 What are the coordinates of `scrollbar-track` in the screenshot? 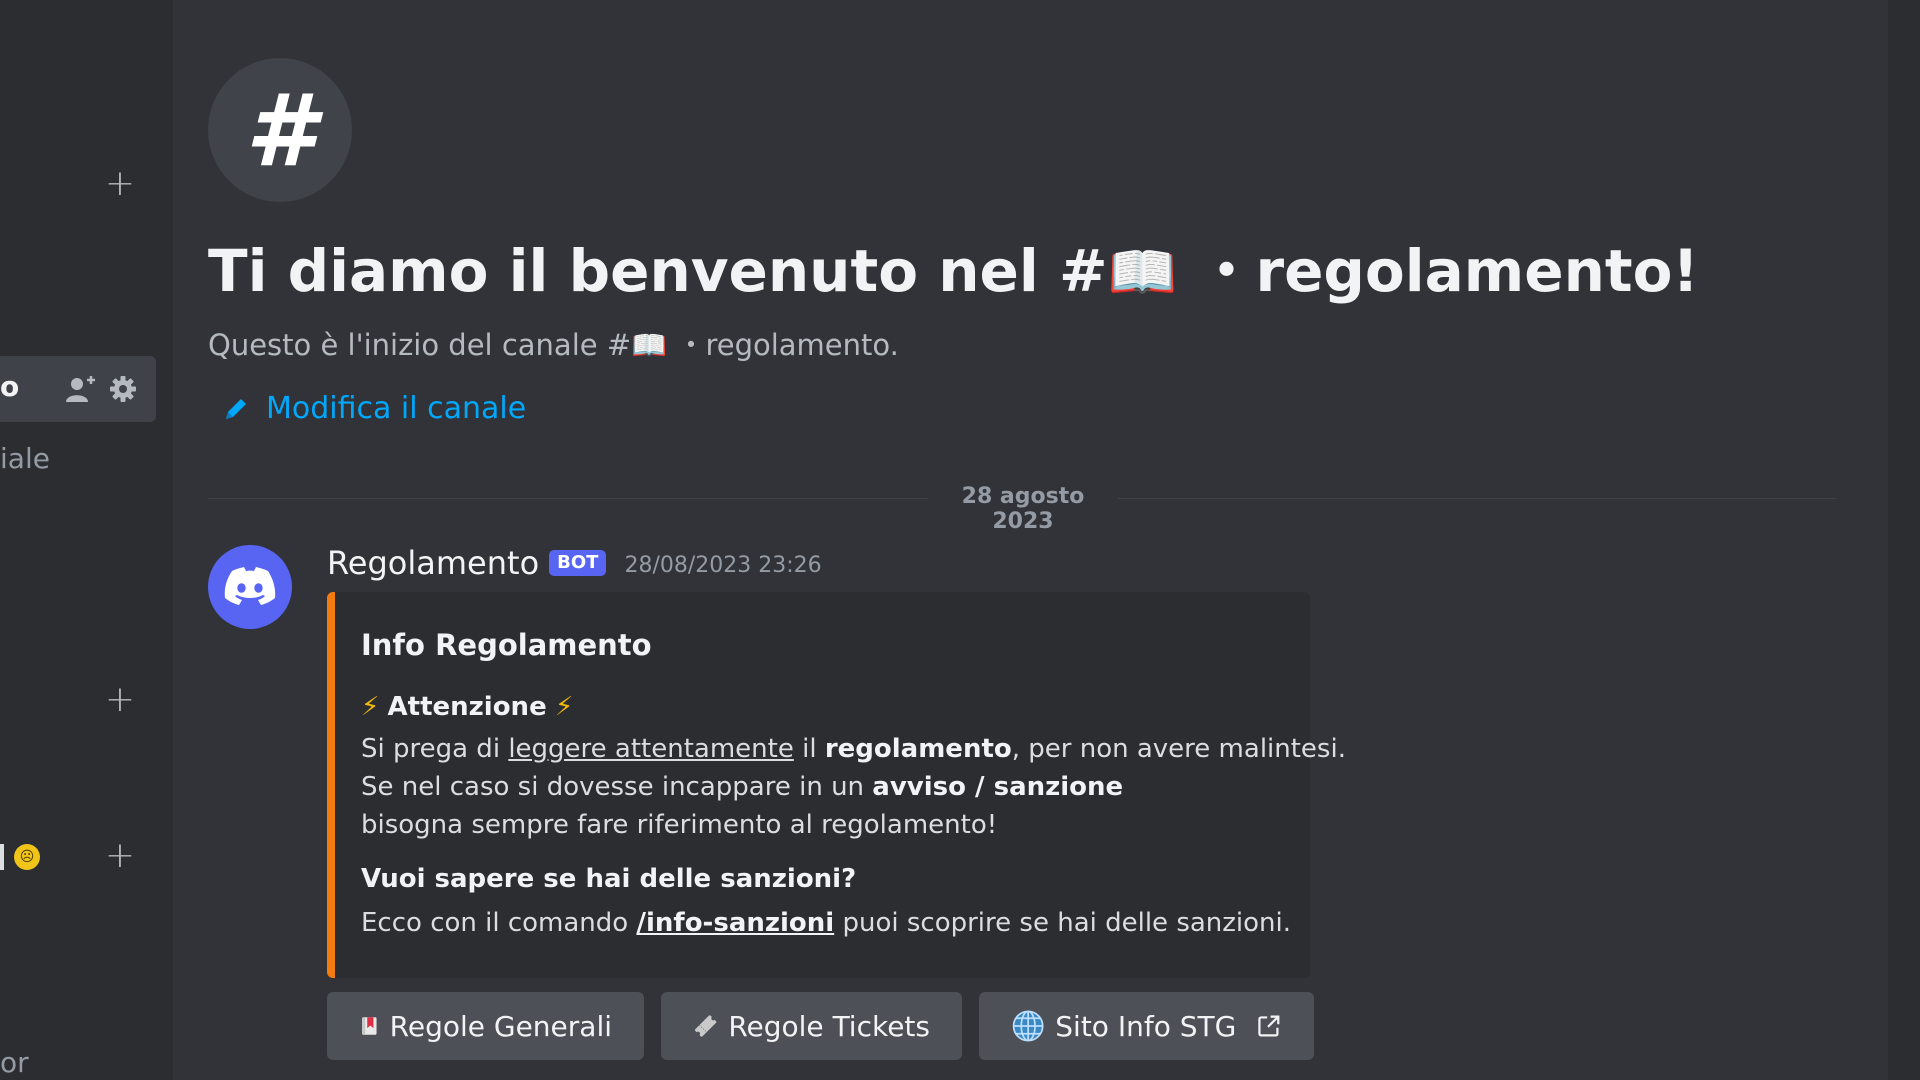 It's located at (1881, 540).